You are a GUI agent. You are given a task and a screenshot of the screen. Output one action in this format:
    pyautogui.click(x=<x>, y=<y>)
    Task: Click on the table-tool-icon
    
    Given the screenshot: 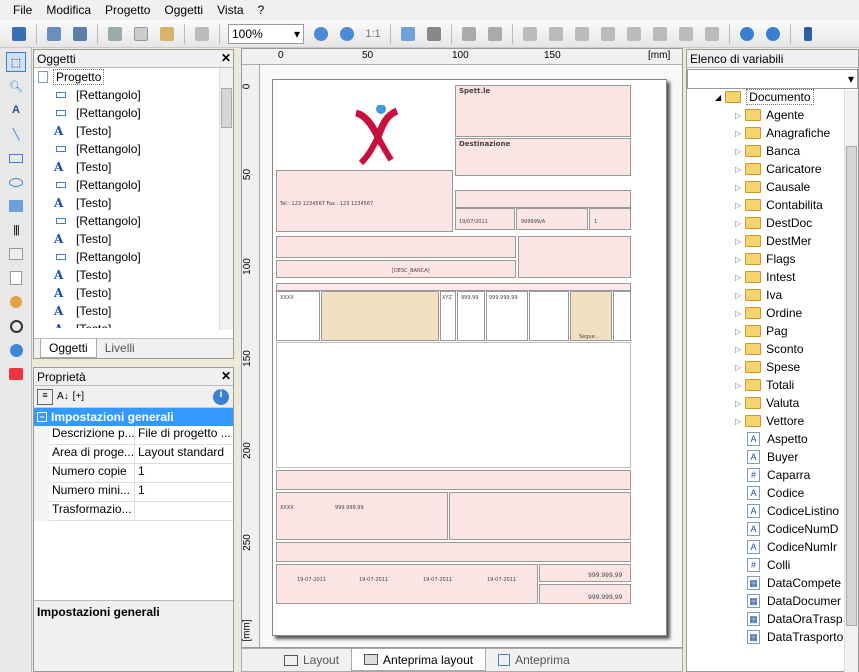 What is the action you would take?
    pyautogui.click(x=16, y=254)
    